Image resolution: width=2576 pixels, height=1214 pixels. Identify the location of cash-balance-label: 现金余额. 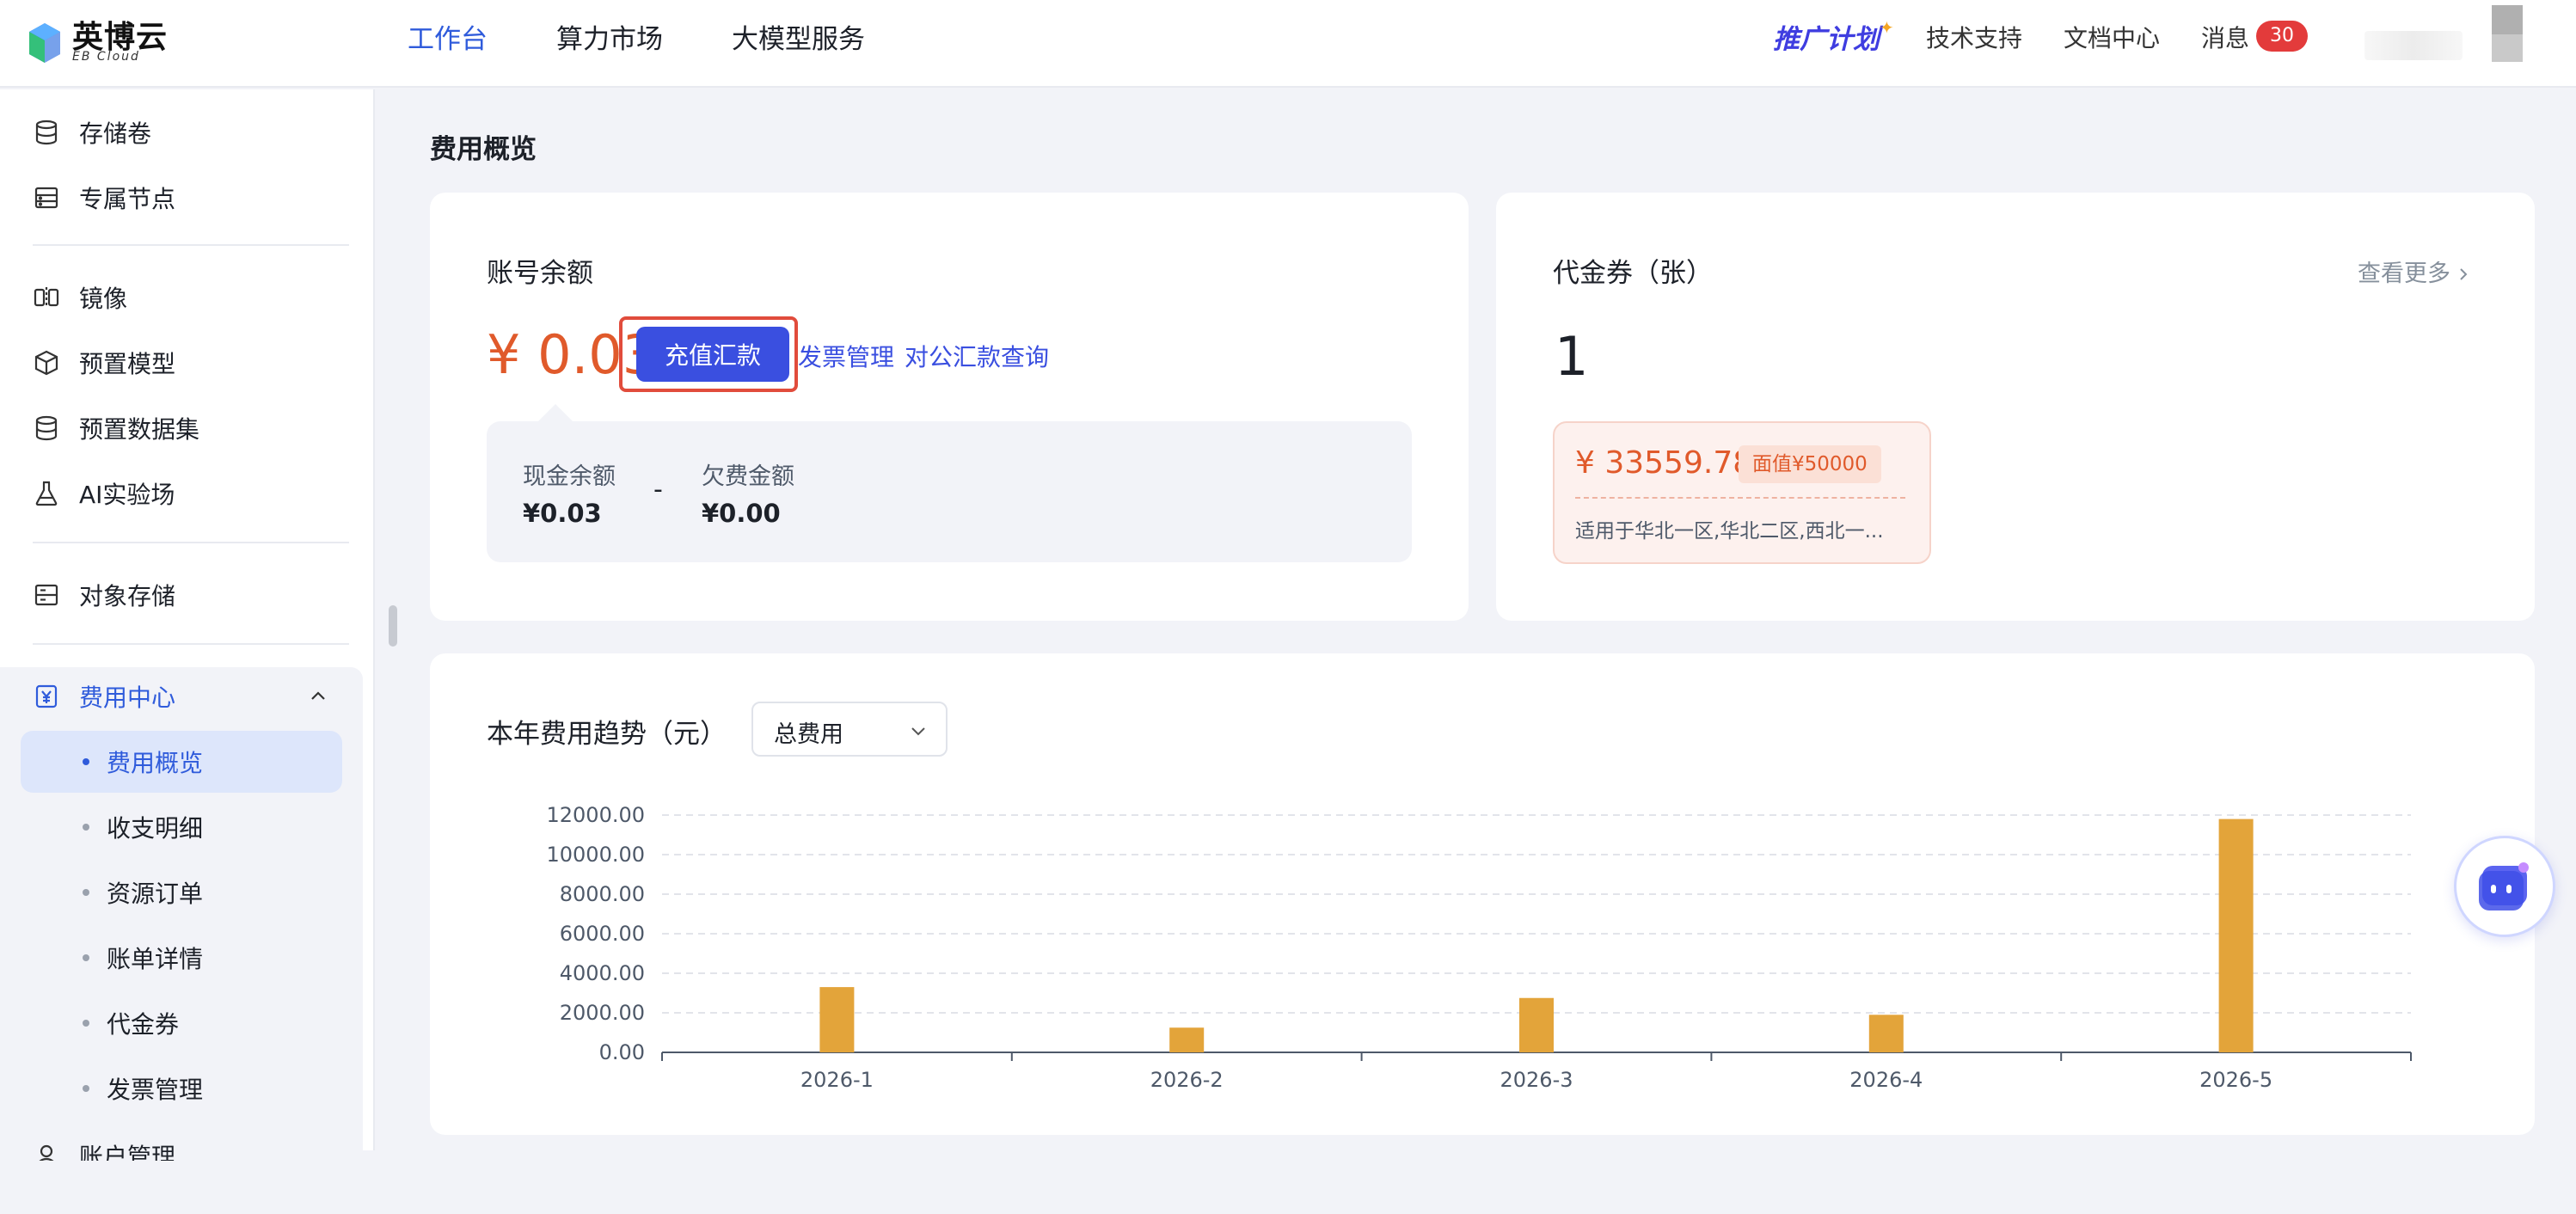
(569, 476).